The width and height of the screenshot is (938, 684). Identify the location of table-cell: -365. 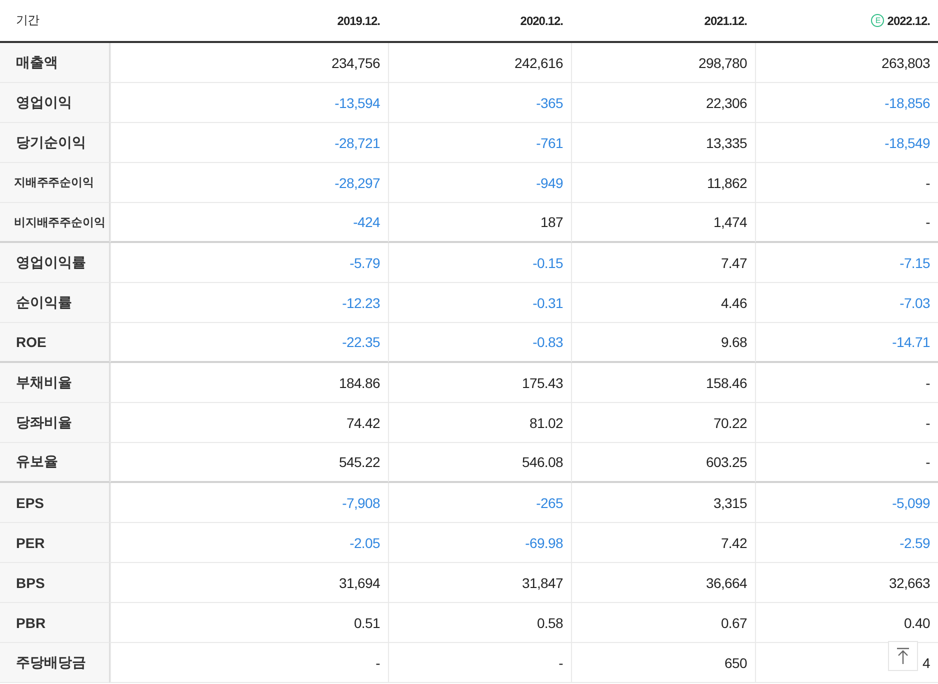
(479, 103).